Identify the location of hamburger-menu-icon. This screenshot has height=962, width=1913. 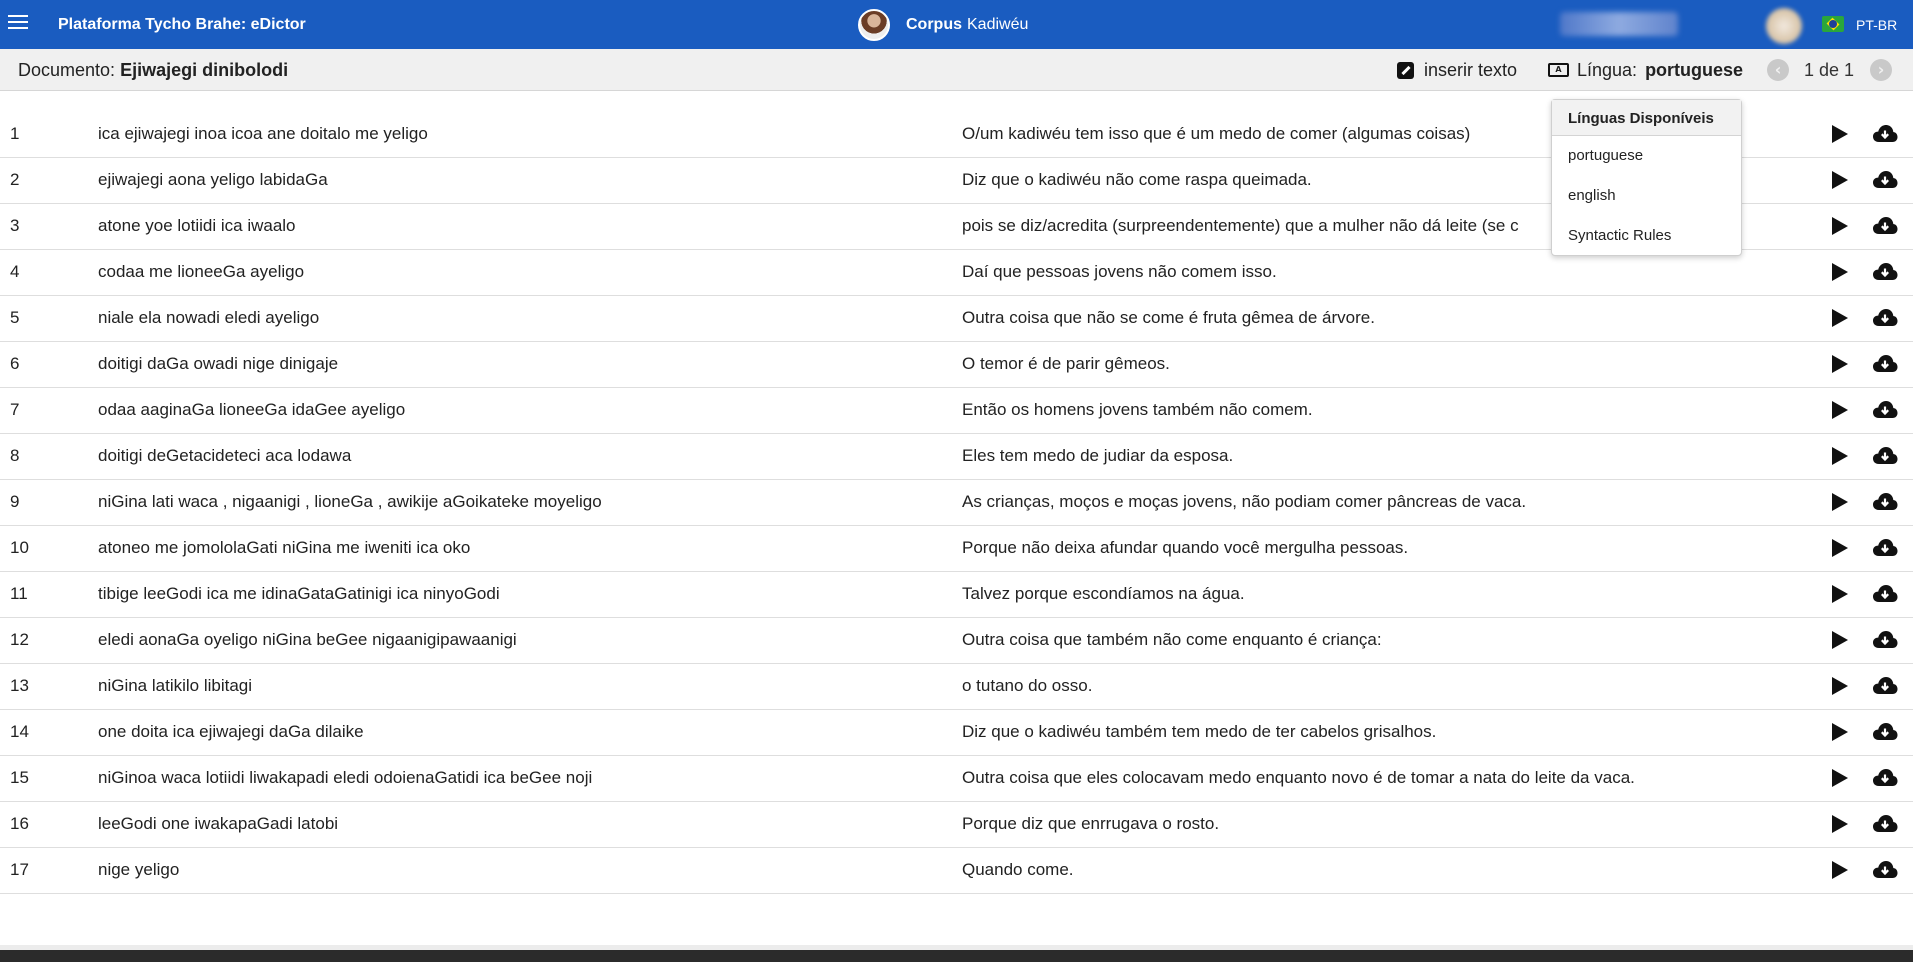
(18, 22).